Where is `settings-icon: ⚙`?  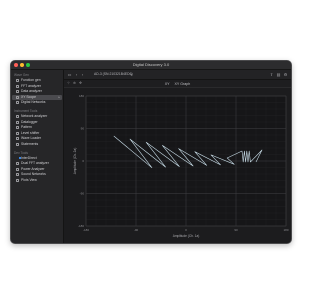
settings-icon: ⚙ is located at coordinates (285, 74).